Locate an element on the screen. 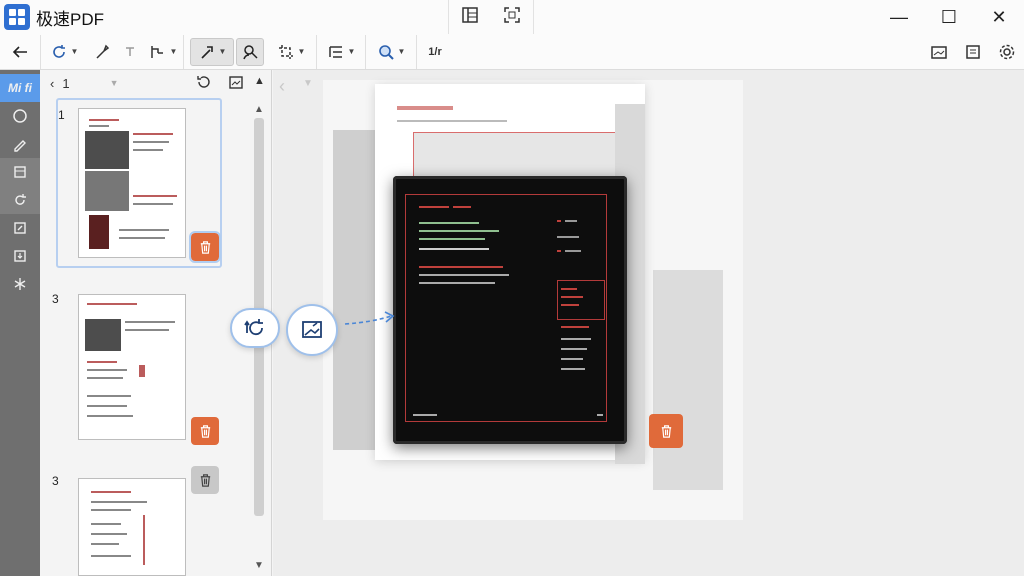  minimize-button: — is located at coordinates (899, 17).